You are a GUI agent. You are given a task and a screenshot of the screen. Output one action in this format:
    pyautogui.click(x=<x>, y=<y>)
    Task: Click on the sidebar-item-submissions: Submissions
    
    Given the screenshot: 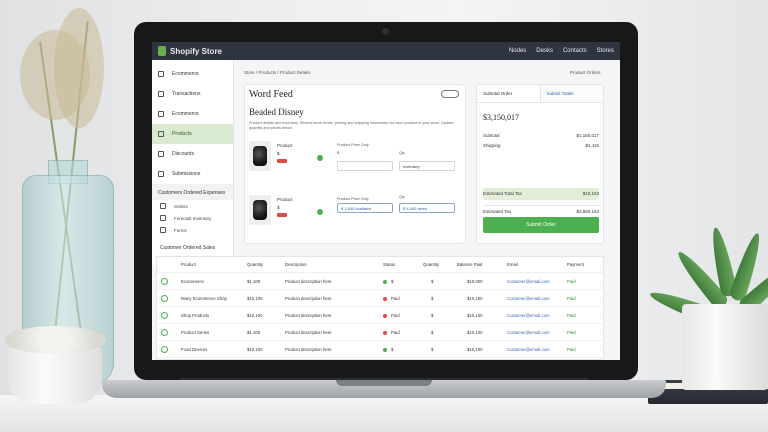 What is the action you would take?
    pyautogui.click(x=192, y=174)
    